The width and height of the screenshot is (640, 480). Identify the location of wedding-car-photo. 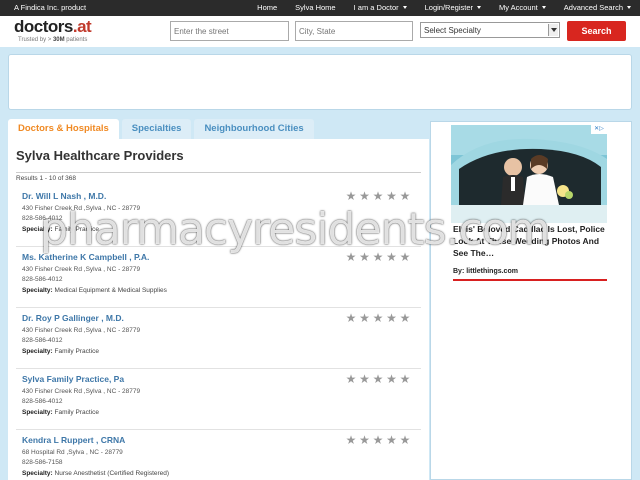
(529, 174).